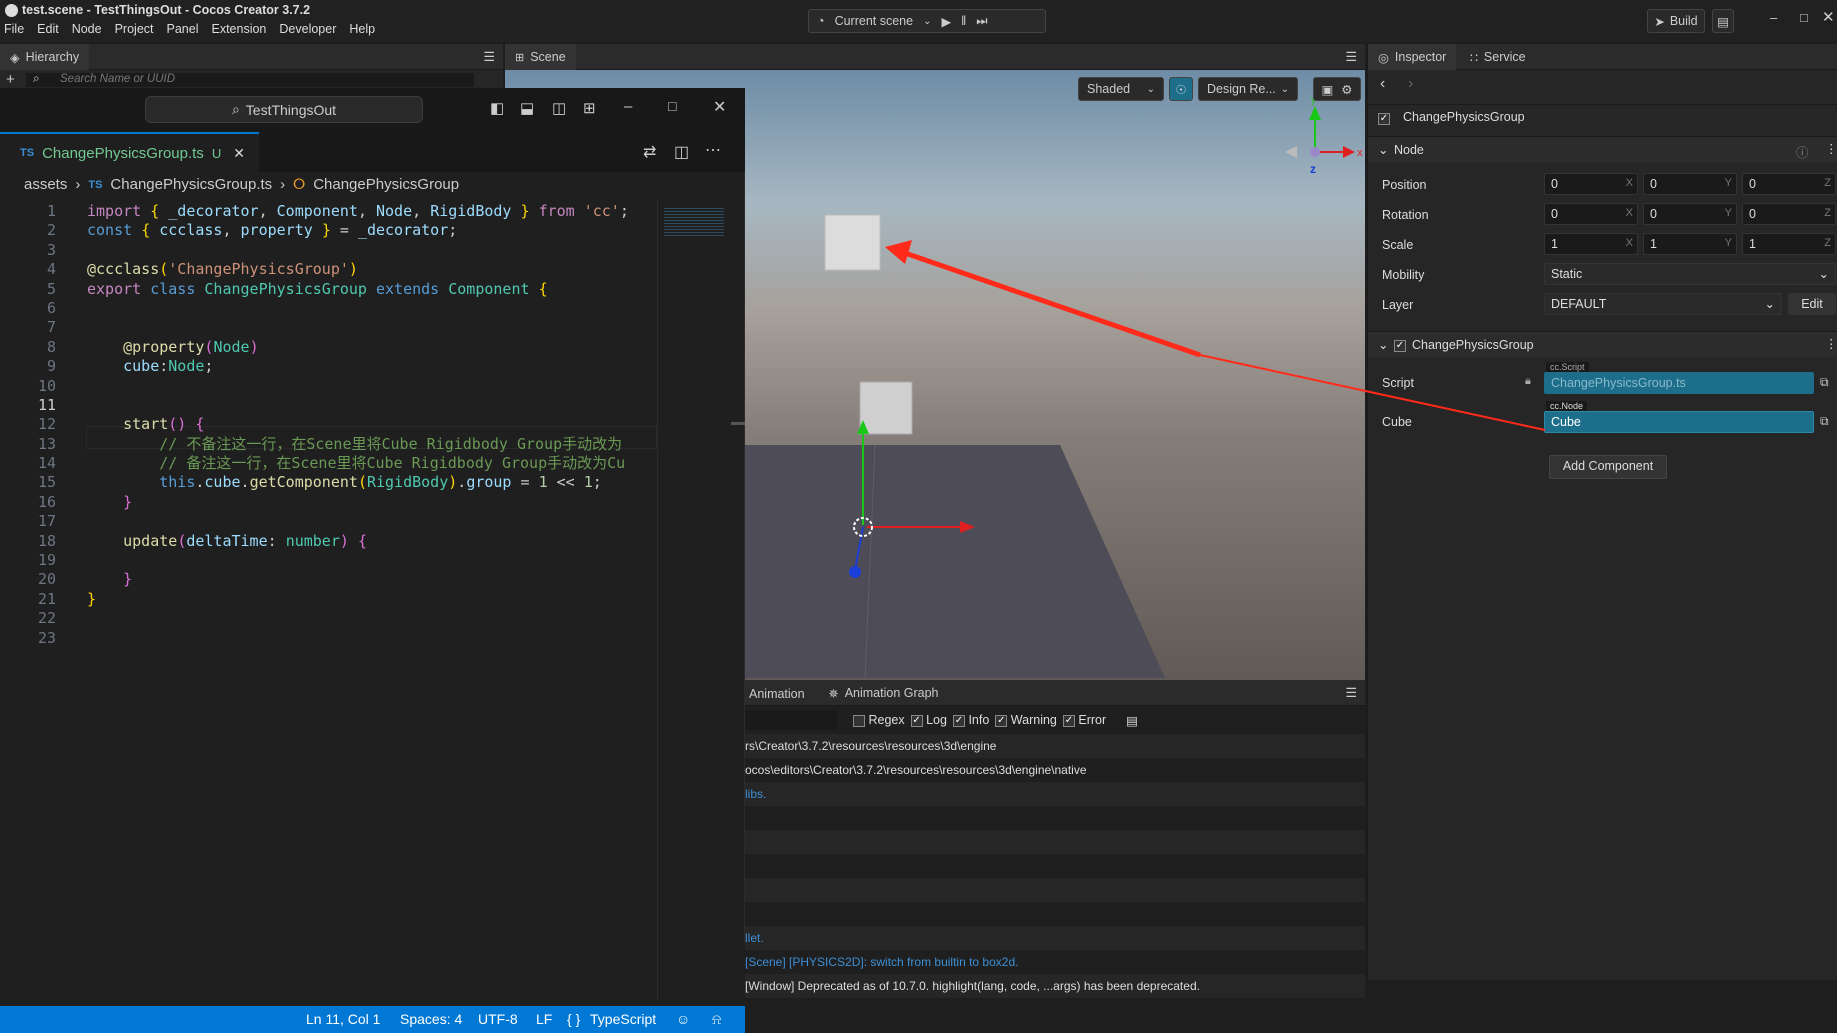  What do you see at coordinates (1248, 89) in the screenshot?
I see `design-resolution-select: Design Re... ⌄` at bounding box center [1248, 89].